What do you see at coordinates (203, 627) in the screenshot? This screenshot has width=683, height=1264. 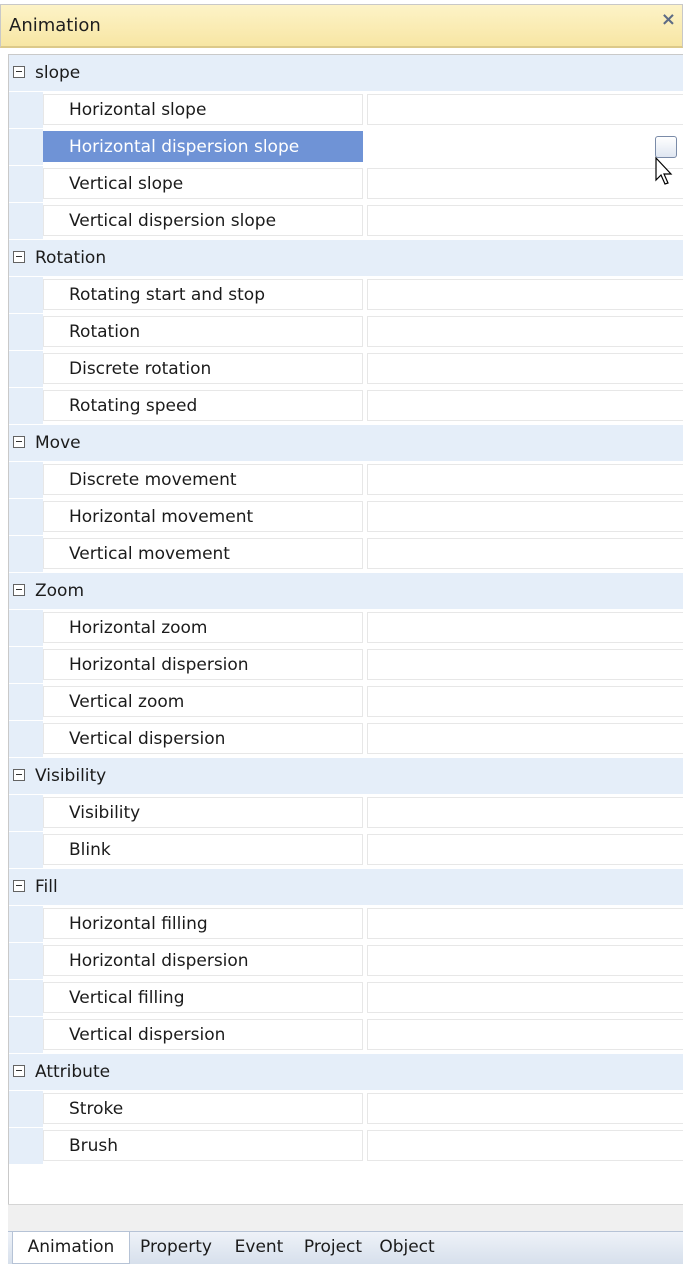 I see `property-name-cell: Horizontal zoom` at bounding box center [203, 627].